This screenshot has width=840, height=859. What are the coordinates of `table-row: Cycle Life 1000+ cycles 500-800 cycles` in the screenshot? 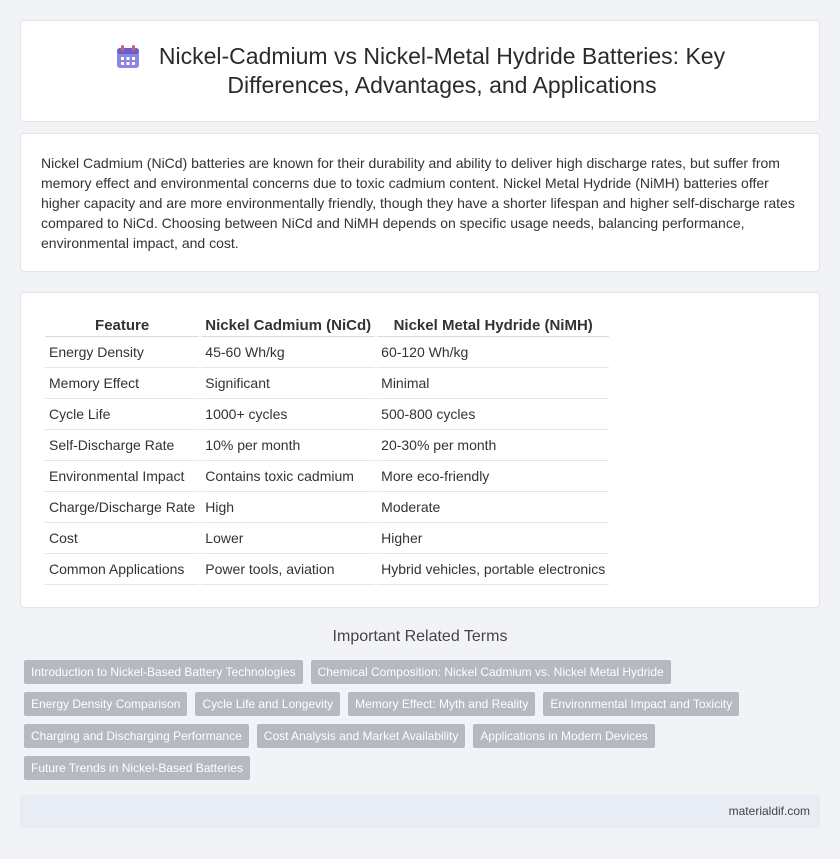 It's located at (327, 414).